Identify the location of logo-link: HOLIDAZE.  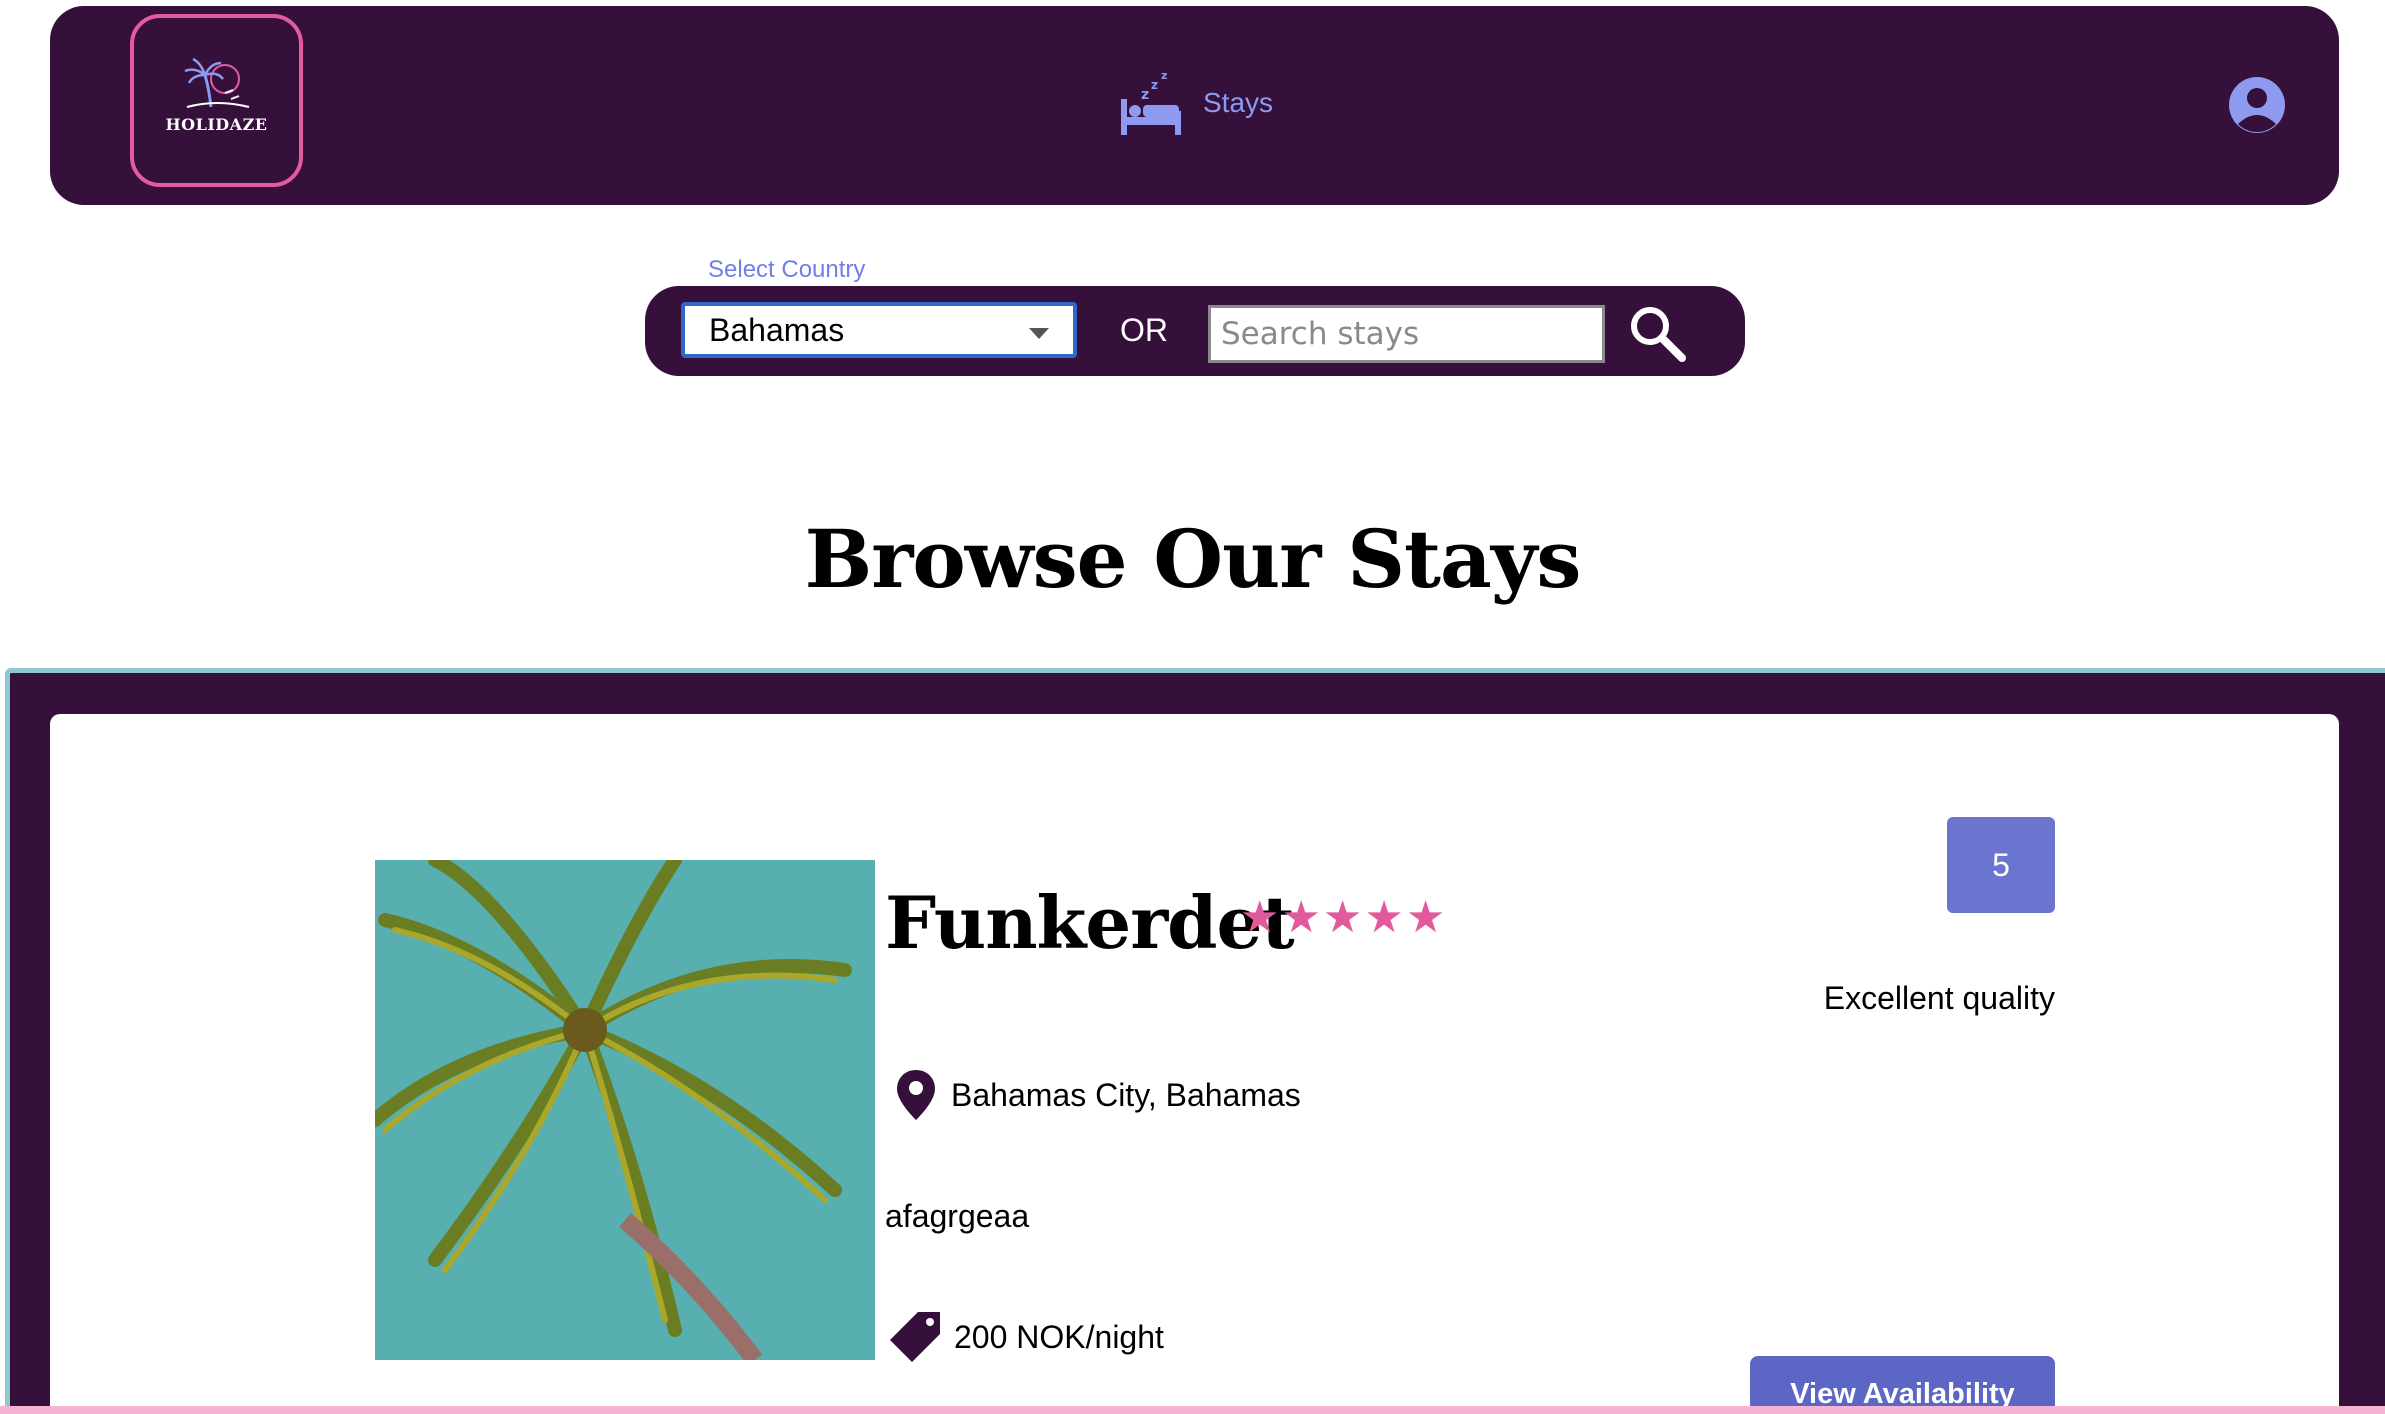
(216, 100).